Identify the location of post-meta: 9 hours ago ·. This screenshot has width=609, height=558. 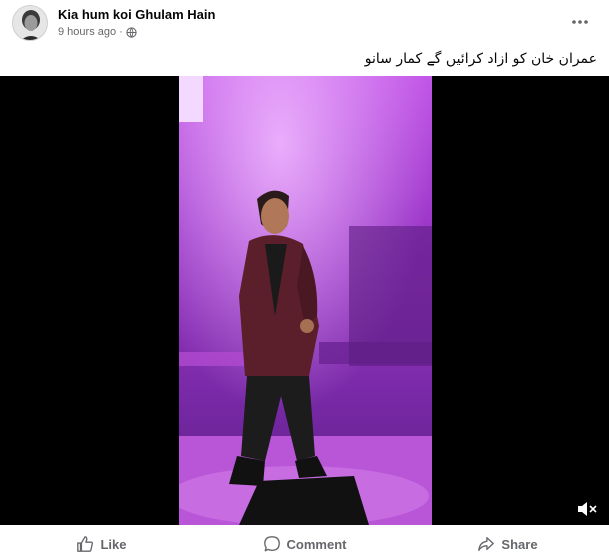
(97, 32).